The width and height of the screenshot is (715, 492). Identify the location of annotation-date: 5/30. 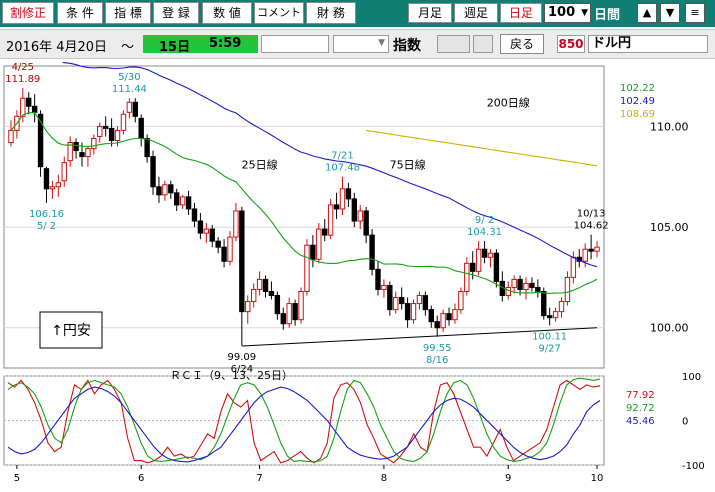
(129, 77).